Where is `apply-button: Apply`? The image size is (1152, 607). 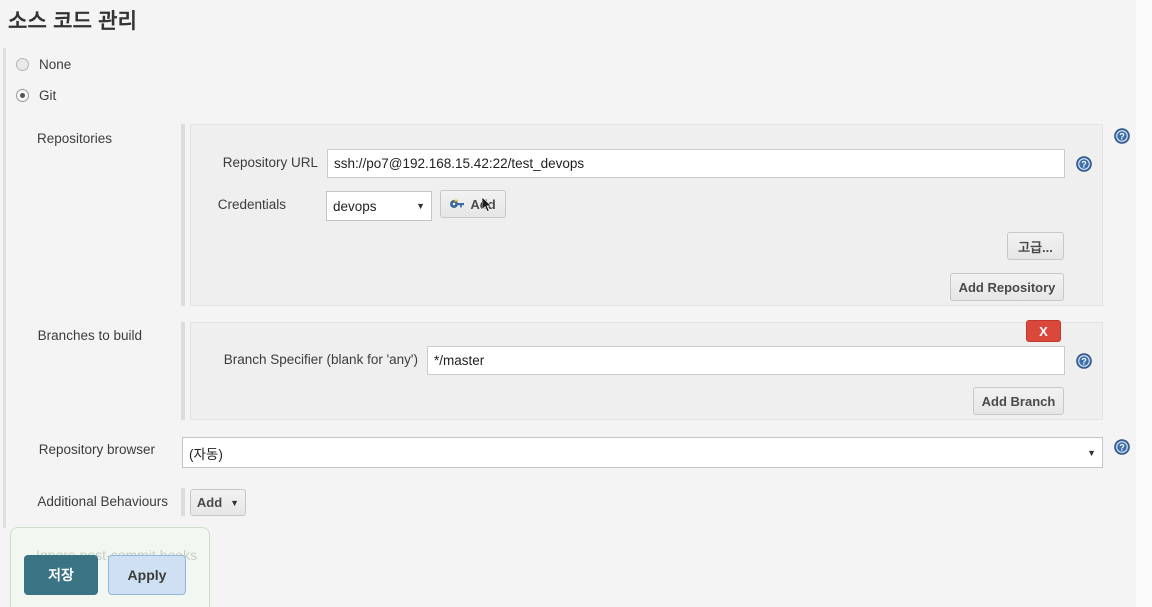
apply-button: Apply is located at coordinates (147, 575).